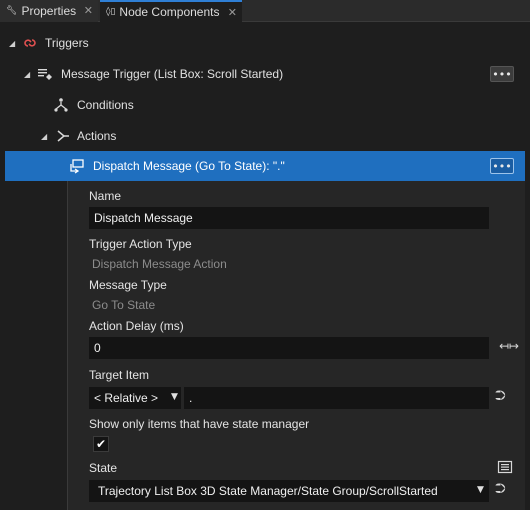 The width and height of the screenshot is (530, 510). What do you see at coordinates (265, 105) in the screenshot?
I see `tree-item-conditions: Conditions` at bounding box center [265, 105].